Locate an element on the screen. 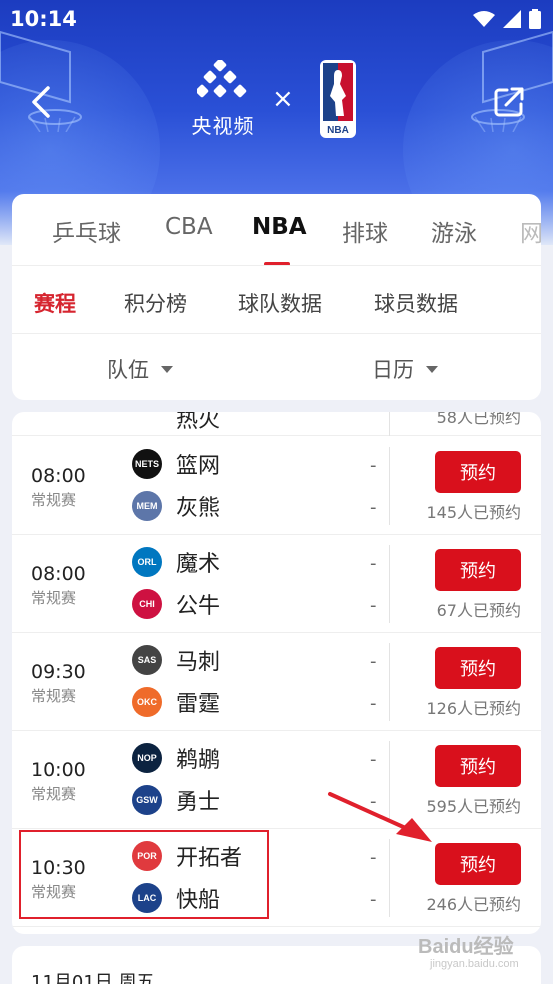 The image size is (553, 984). tab-nba: NBA is located at coordinates (279, 227).